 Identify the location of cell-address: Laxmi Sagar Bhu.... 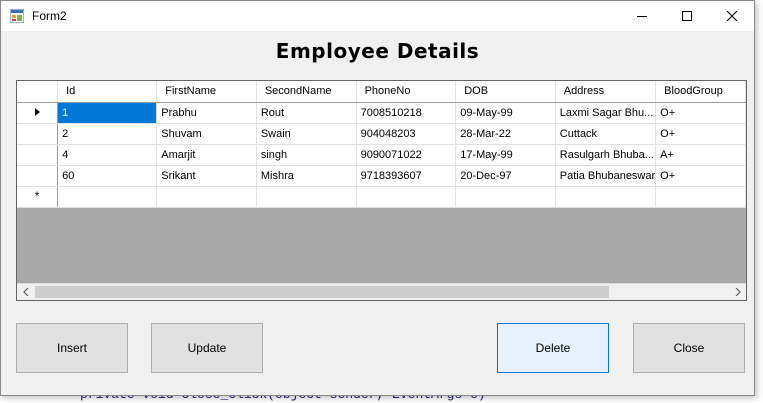
(606, 113).